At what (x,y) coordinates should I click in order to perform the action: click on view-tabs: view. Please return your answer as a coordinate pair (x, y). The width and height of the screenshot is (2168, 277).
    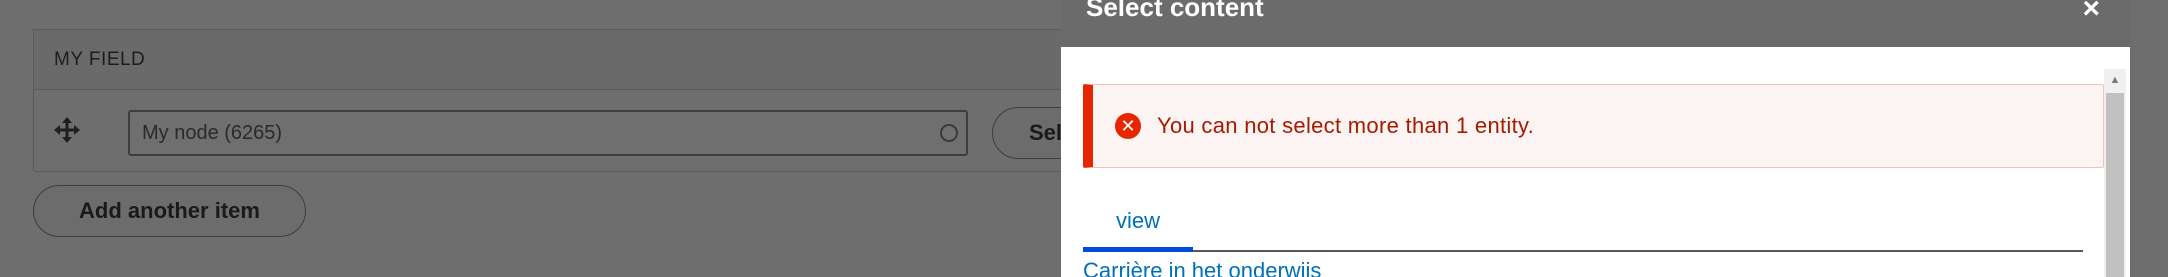
    Looking at the image, I should click on (1583, 223).